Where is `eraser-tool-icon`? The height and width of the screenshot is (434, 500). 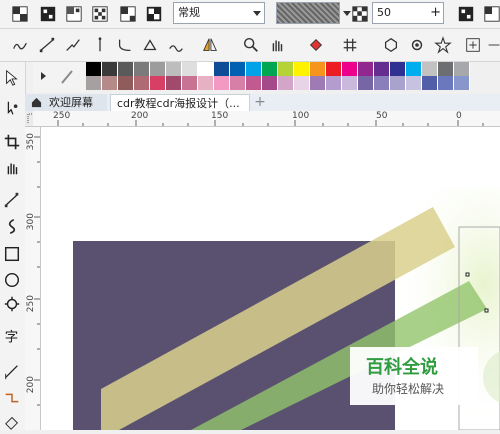
eraser-tool-icon is located at coordinates (12, 422).